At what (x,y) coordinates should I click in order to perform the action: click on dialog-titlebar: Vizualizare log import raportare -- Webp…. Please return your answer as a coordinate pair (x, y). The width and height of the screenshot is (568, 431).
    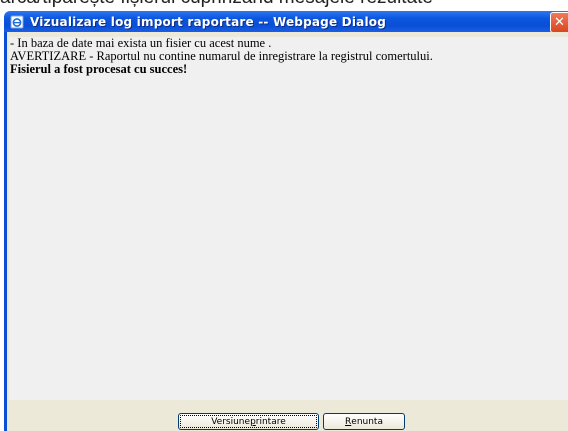
    Looking at the image, I should click on (286, 22).